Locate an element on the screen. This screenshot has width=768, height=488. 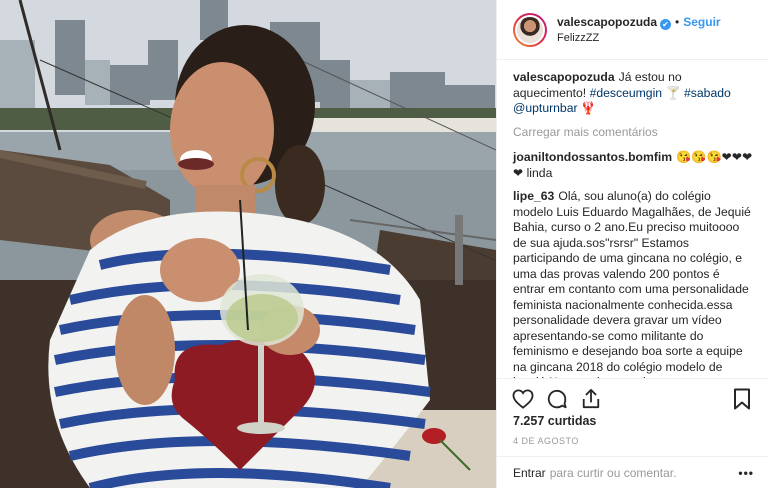
bookmark-icon is located at coordinates (742, 398).